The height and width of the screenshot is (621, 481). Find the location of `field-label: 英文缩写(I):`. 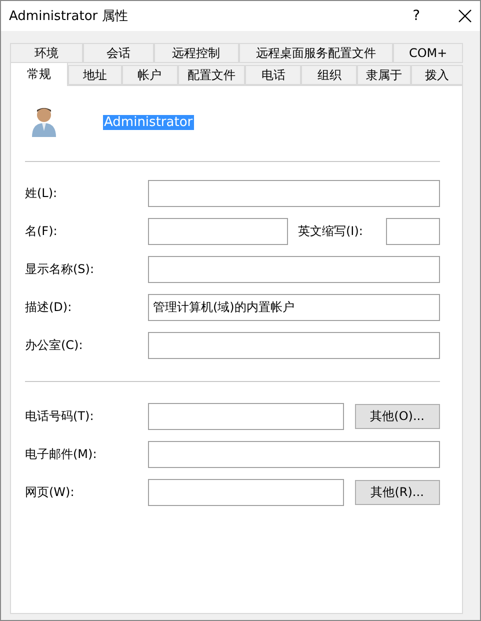

field-label: 英文缩写(I): is located at coordinates (331, 231).